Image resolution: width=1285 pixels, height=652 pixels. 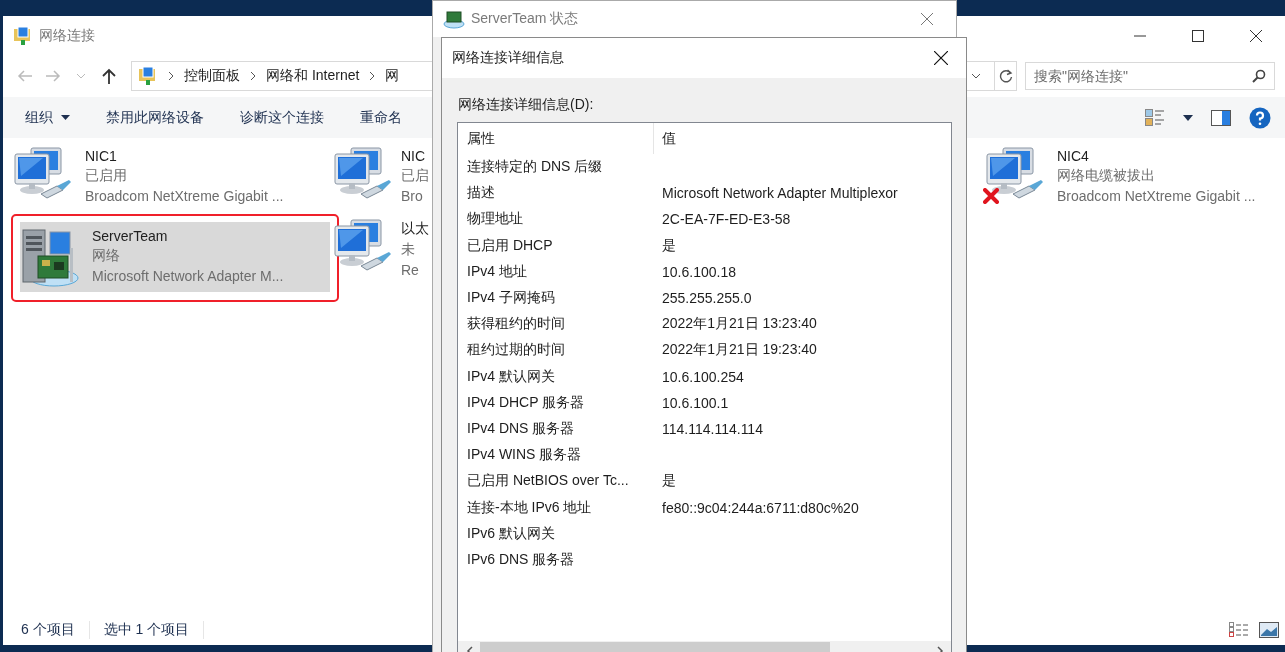 What do you see at coordinates (408, 250) in the screenshot?
I see `connection-status: 未` at bounding box center [408, 250].